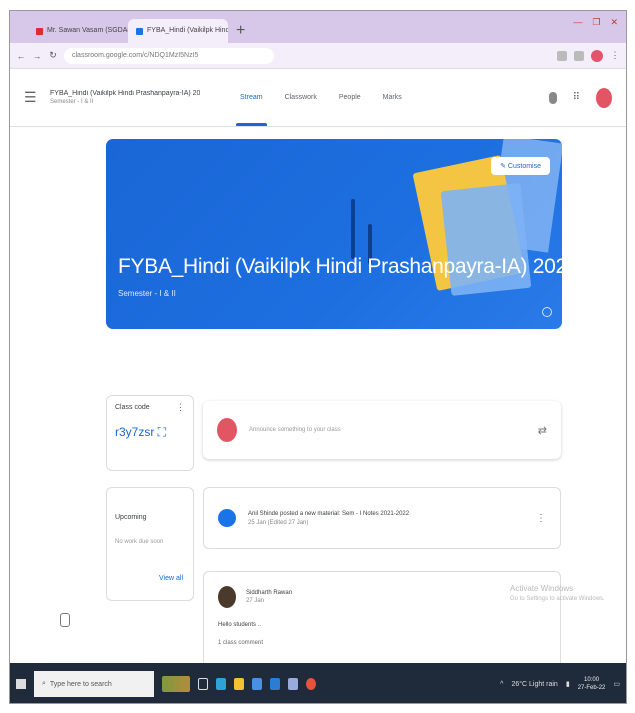 Image resolution: width=635 pixels, height=713 pixels. Describe the element at coordinates (311, 684) in the screenshot. I see `chrome-icon` at that location.